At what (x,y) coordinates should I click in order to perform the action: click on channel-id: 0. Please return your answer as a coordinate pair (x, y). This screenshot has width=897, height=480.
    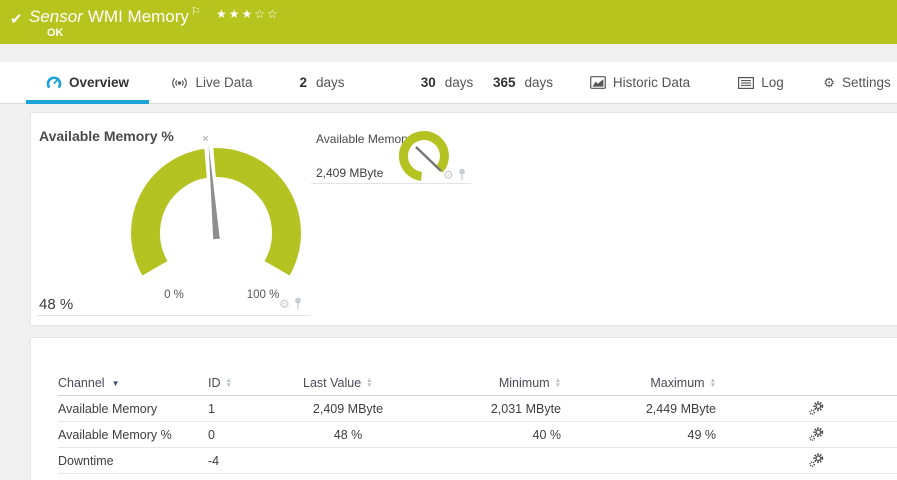
    Looking at the image, I should click on (211, 434).